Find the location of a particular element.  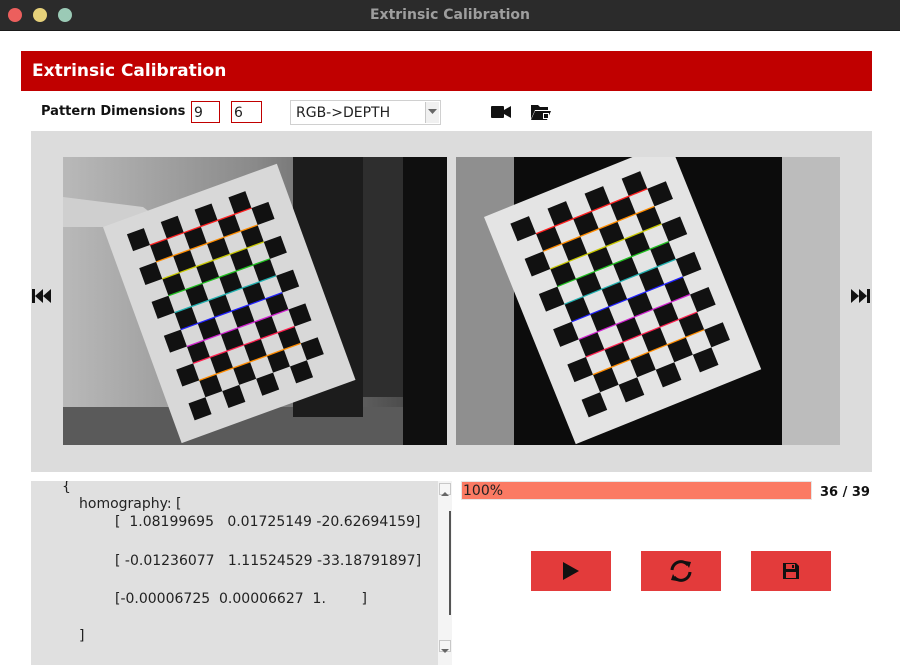

progress-bar: 100% is located at coordinates (636, 490).